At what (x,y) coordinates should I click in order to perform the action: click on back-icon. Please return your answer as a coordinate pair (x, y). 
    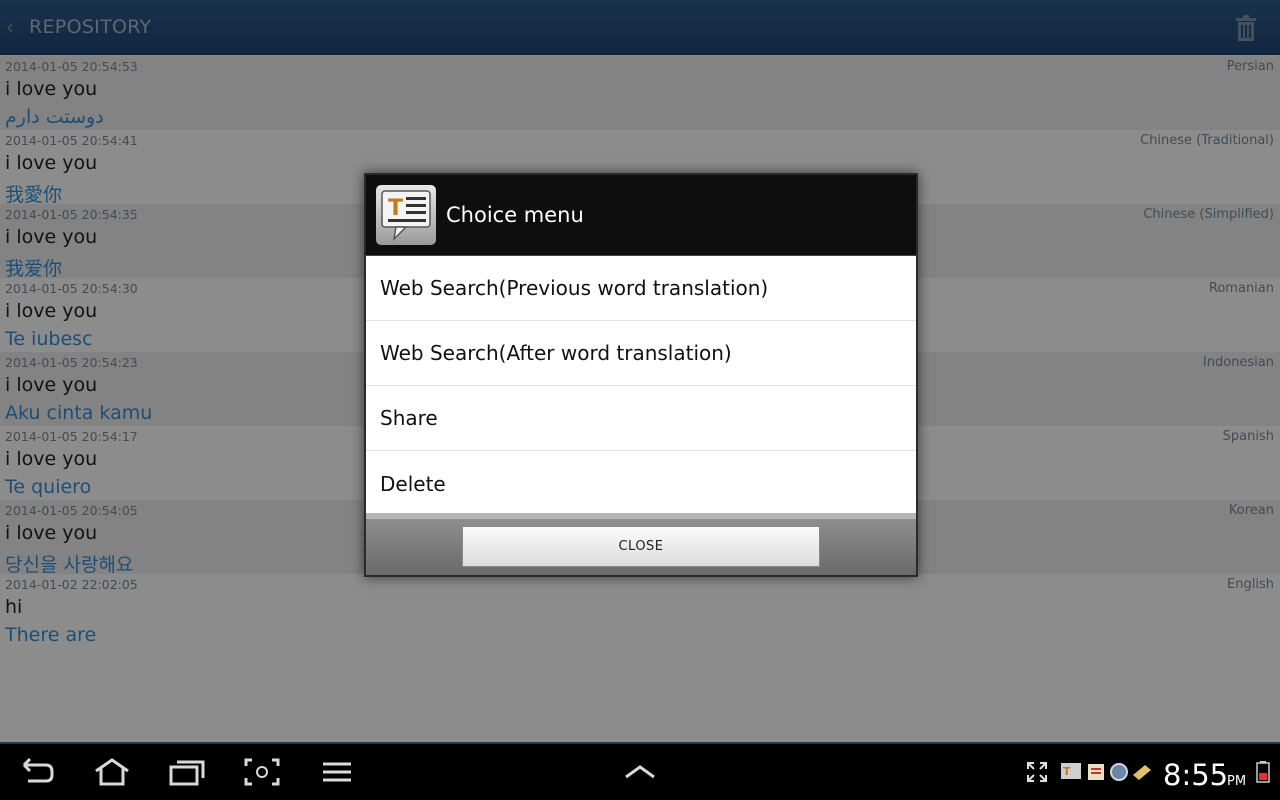
    Looking at the image, I should click on (38, 772).